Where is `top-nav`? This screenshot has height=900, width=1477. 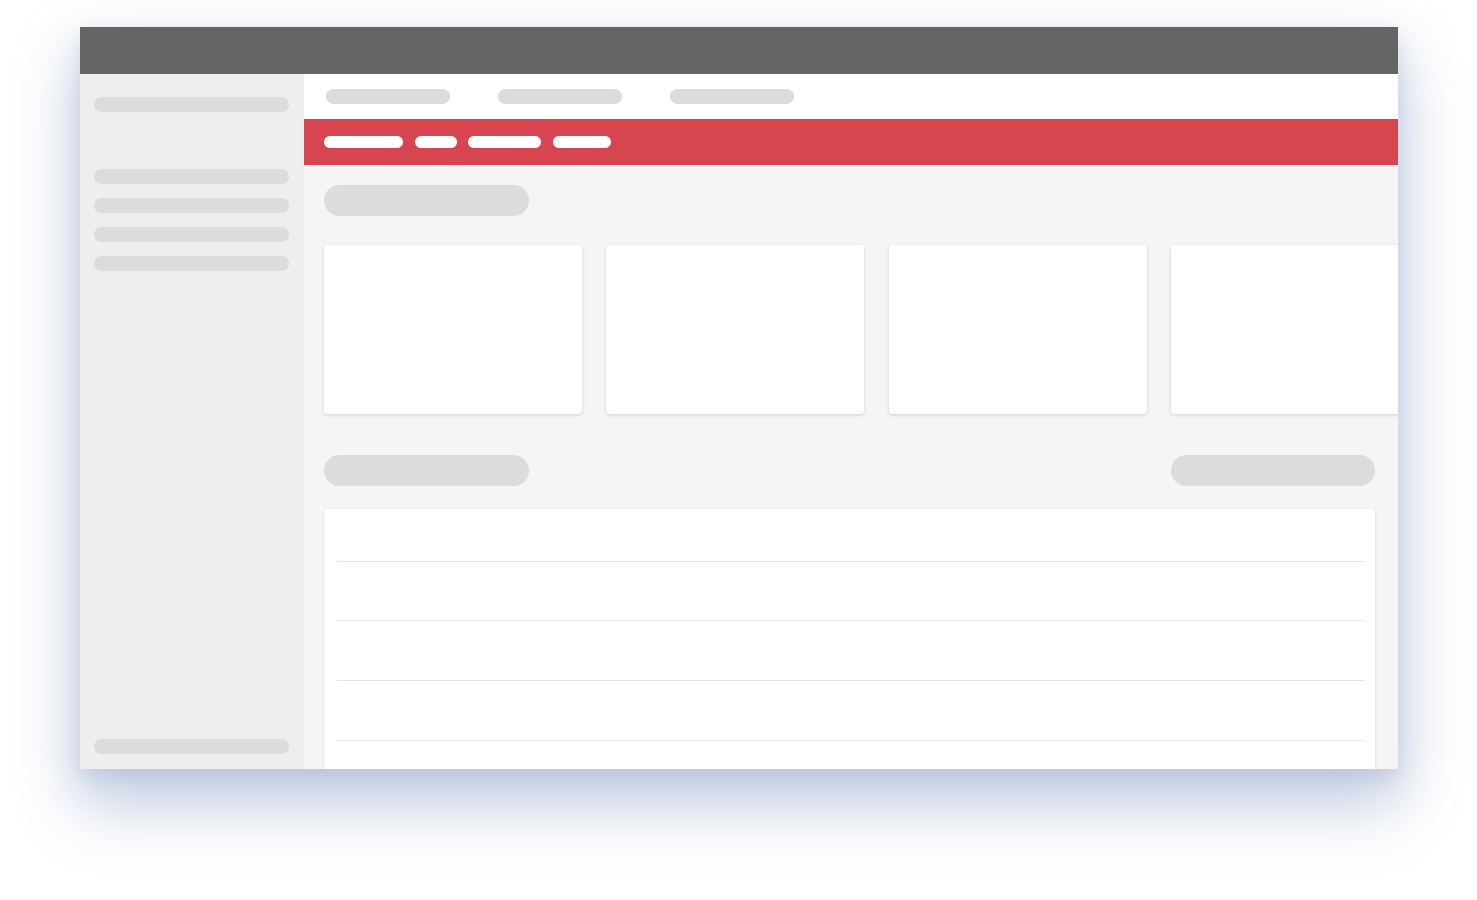
top-nav is located at coordinates (851, 96).